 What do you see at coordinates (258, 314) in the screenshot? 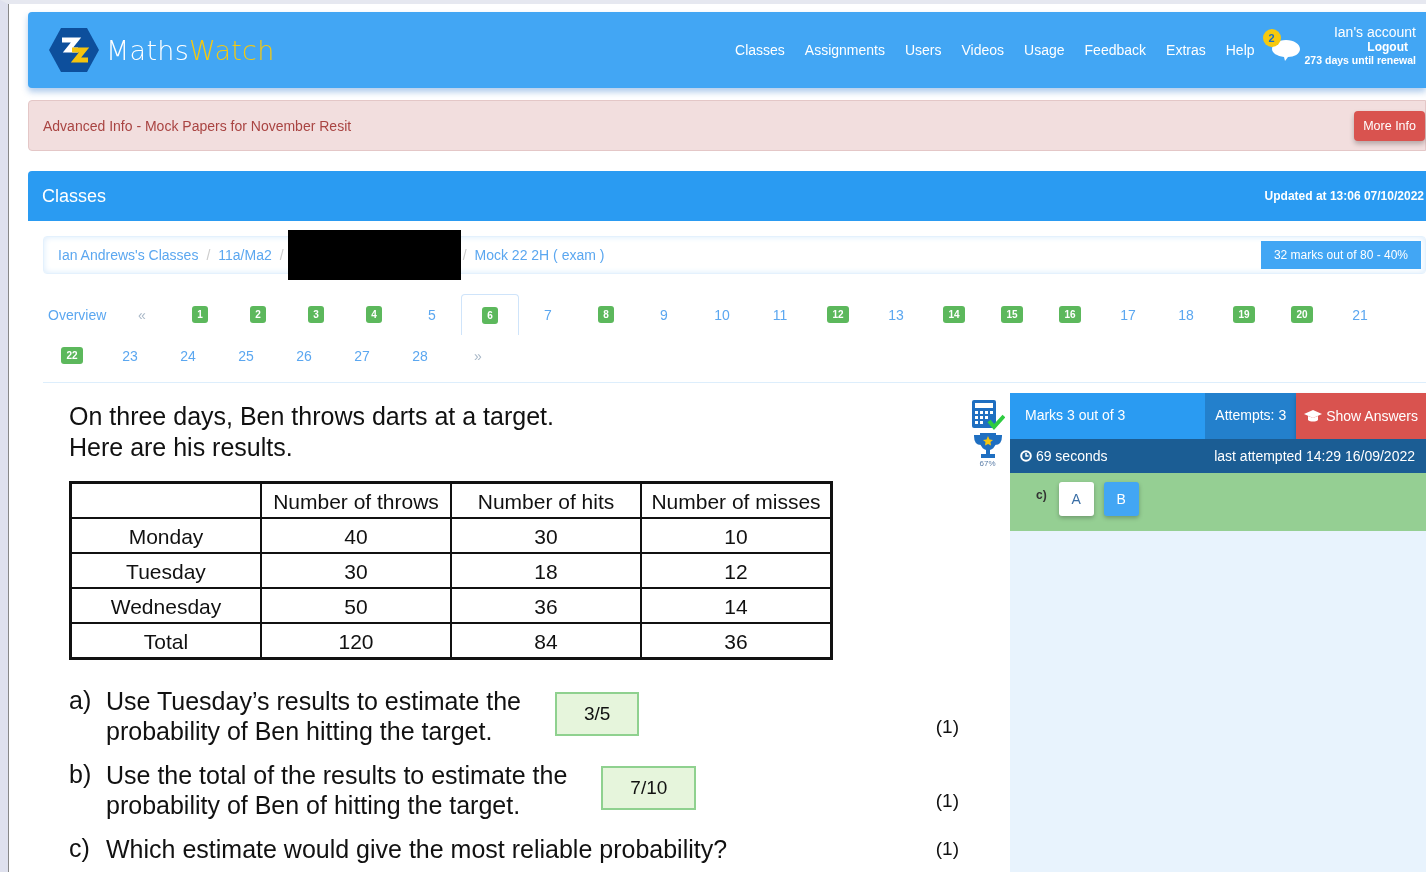
I see `question-tab: 2` at bounding box center [258, 314].